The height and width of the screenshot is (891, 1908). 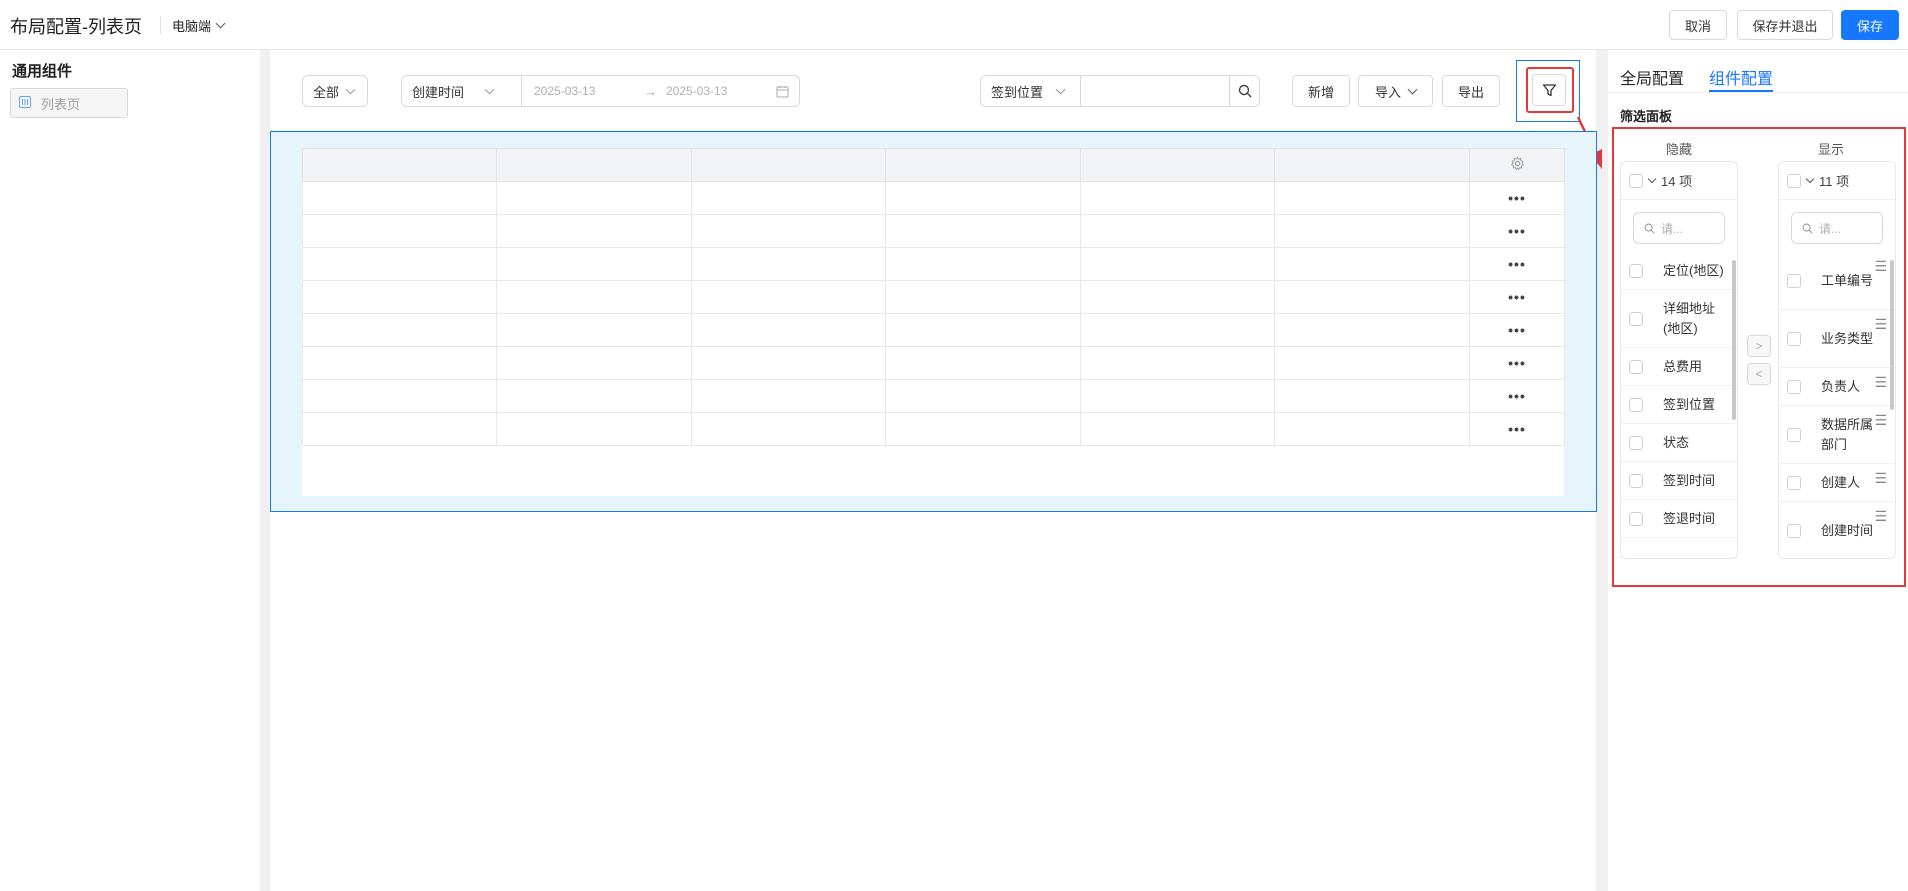 I want to click on date-field-select-value: 创建时间, so click(x=438, y=92).